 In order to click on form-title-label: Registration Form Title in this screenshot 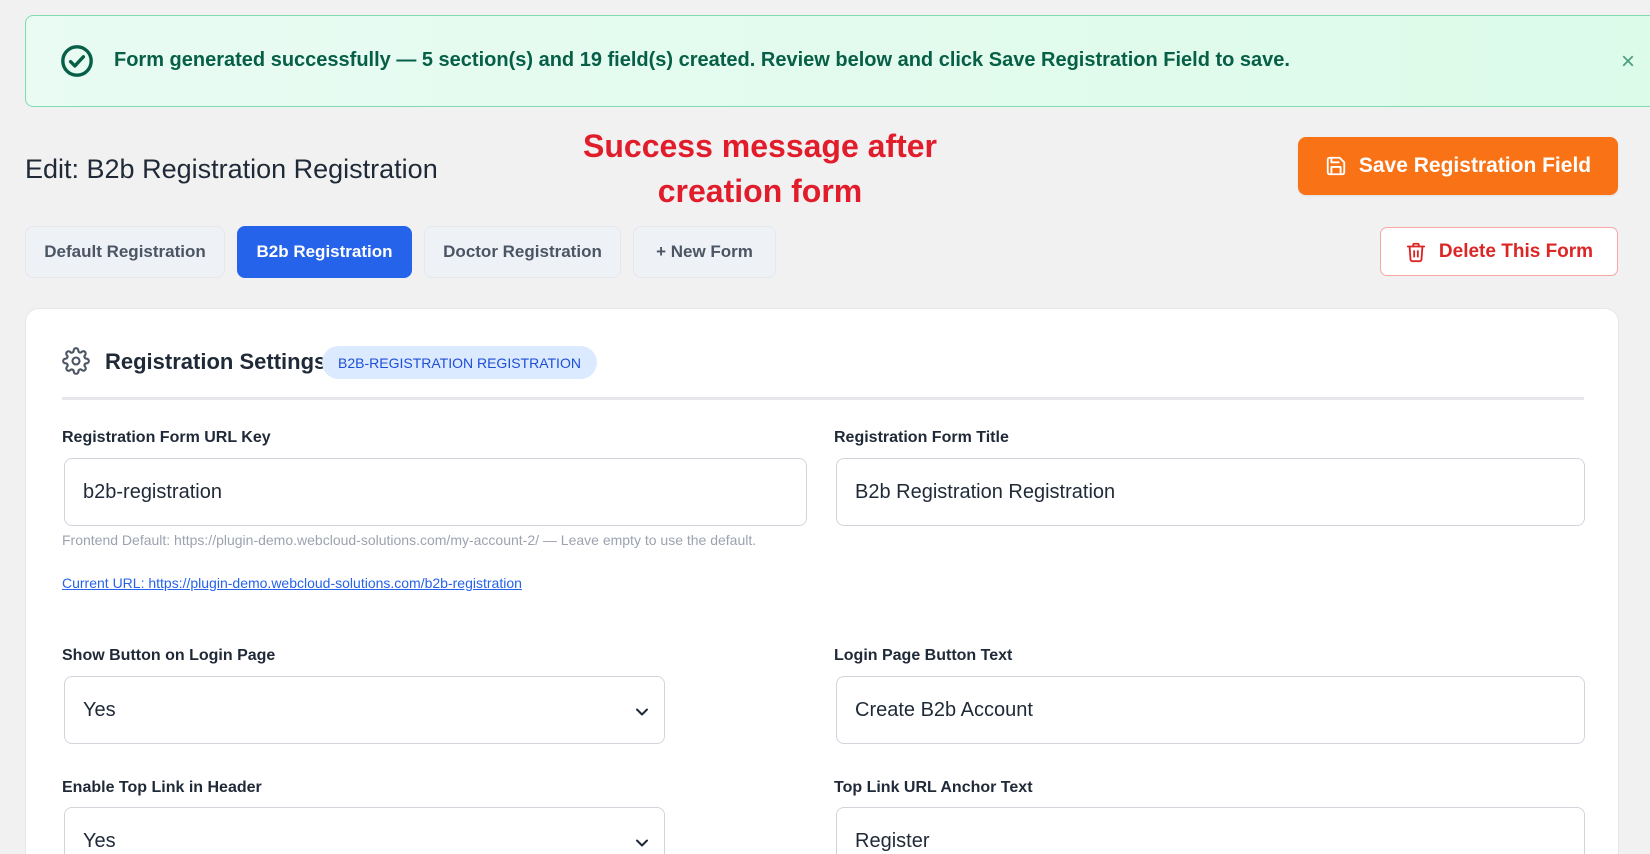, I will do `click(921, 437)`.